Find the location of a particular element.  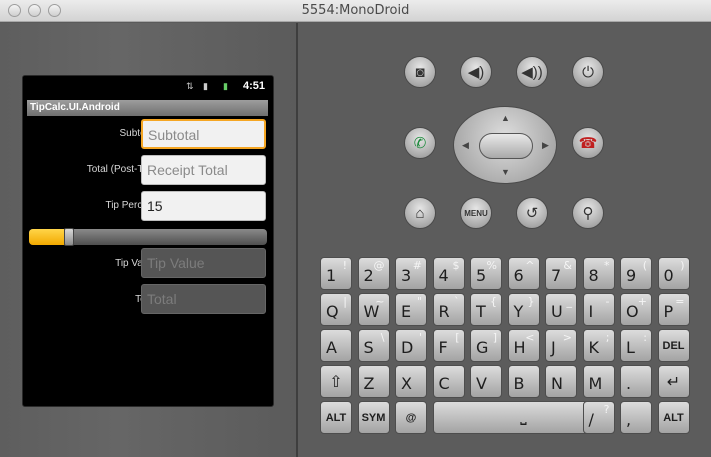

comma-key: , is located at coordinates (636, 417).